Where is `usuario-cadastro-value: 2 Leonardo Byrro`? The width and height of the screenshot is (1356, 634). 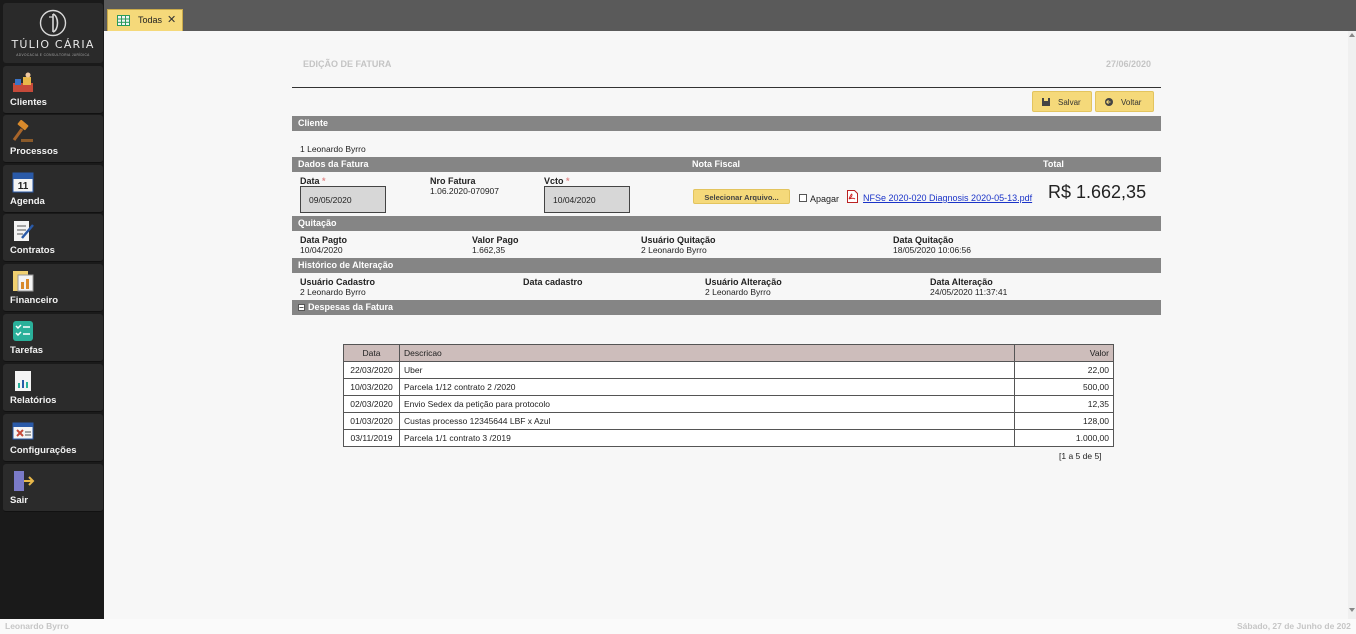 usuario-cadastro-value: 2 Leonardo Byrro is located at coordinates (333, 292).